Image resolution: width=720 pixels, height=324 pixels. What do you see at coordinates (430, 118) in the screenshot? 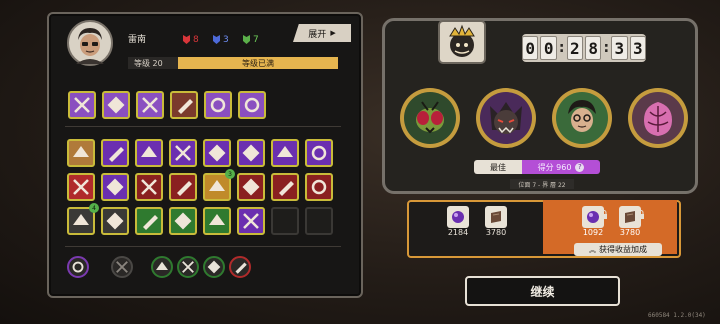
I see `fly-boss-portrait` at bounding box center [430, 118].